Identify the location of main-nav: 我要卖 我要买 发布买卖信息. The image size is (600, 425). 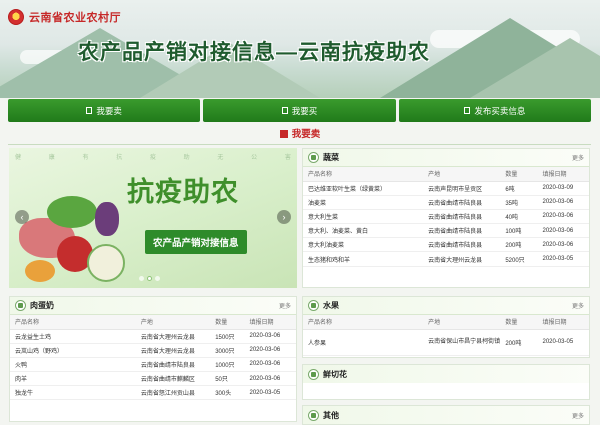
(299, 110).